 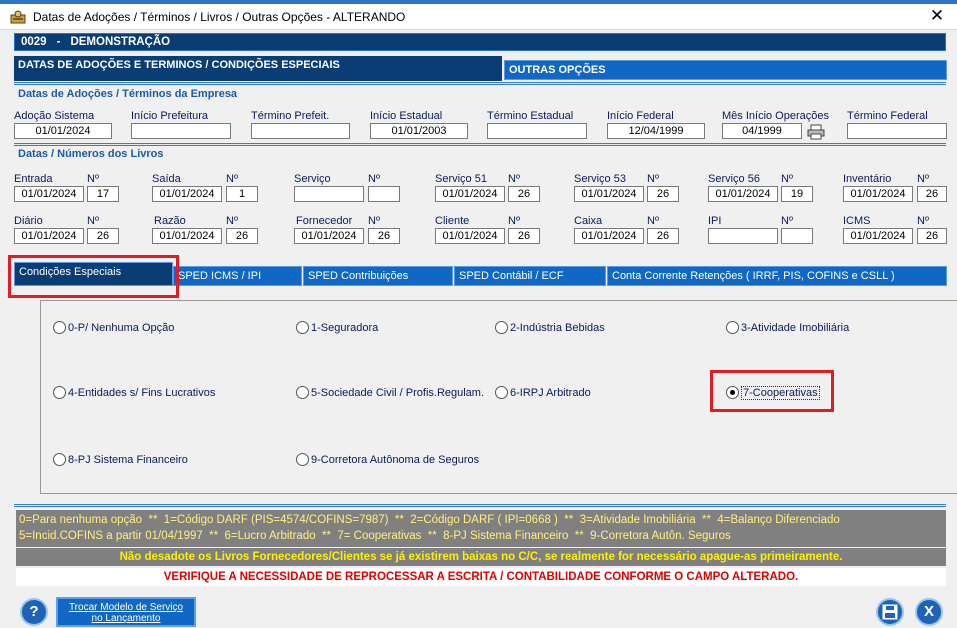 What do you see at coordinates (312, 179) in the screenshot?
I see `label-servico: Serviço` at bounding box center [312, 179].